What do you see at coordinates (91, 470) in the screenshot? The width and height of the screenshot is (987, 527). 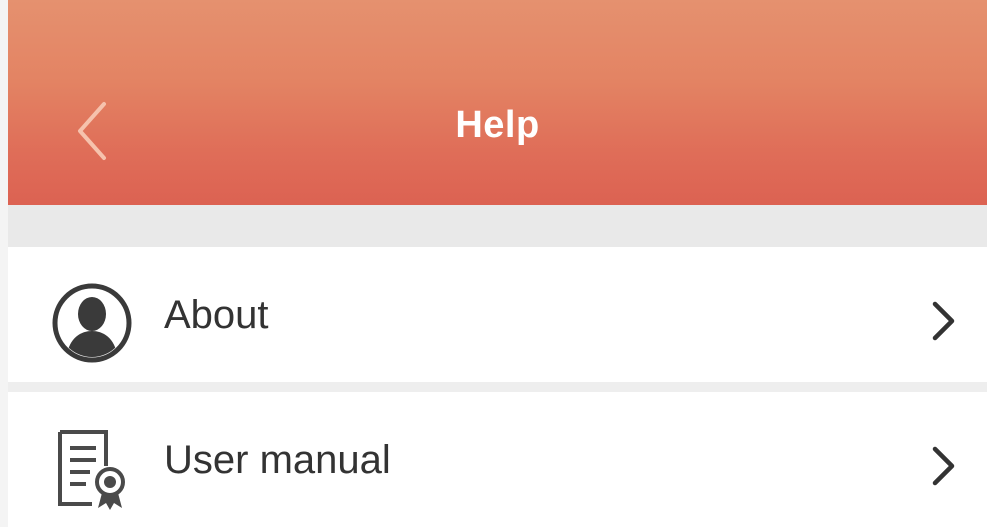 I see `document-certificate-icon` at bounding box center [91, 470].